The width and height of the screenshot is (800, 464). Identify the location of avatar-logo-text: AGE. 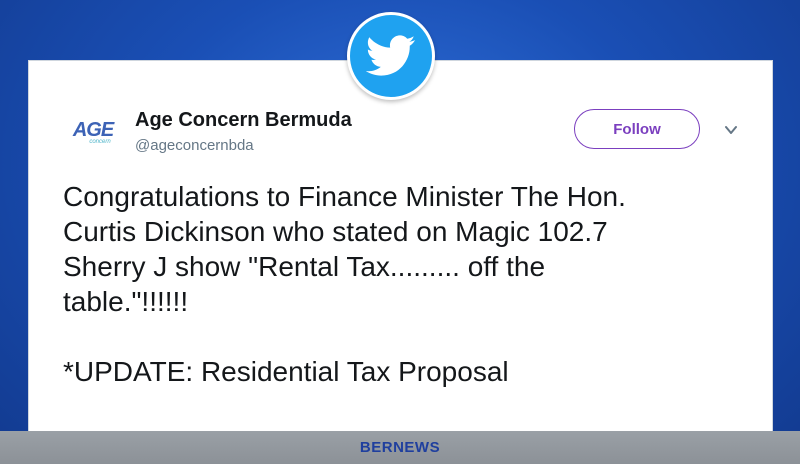
(93, 130).